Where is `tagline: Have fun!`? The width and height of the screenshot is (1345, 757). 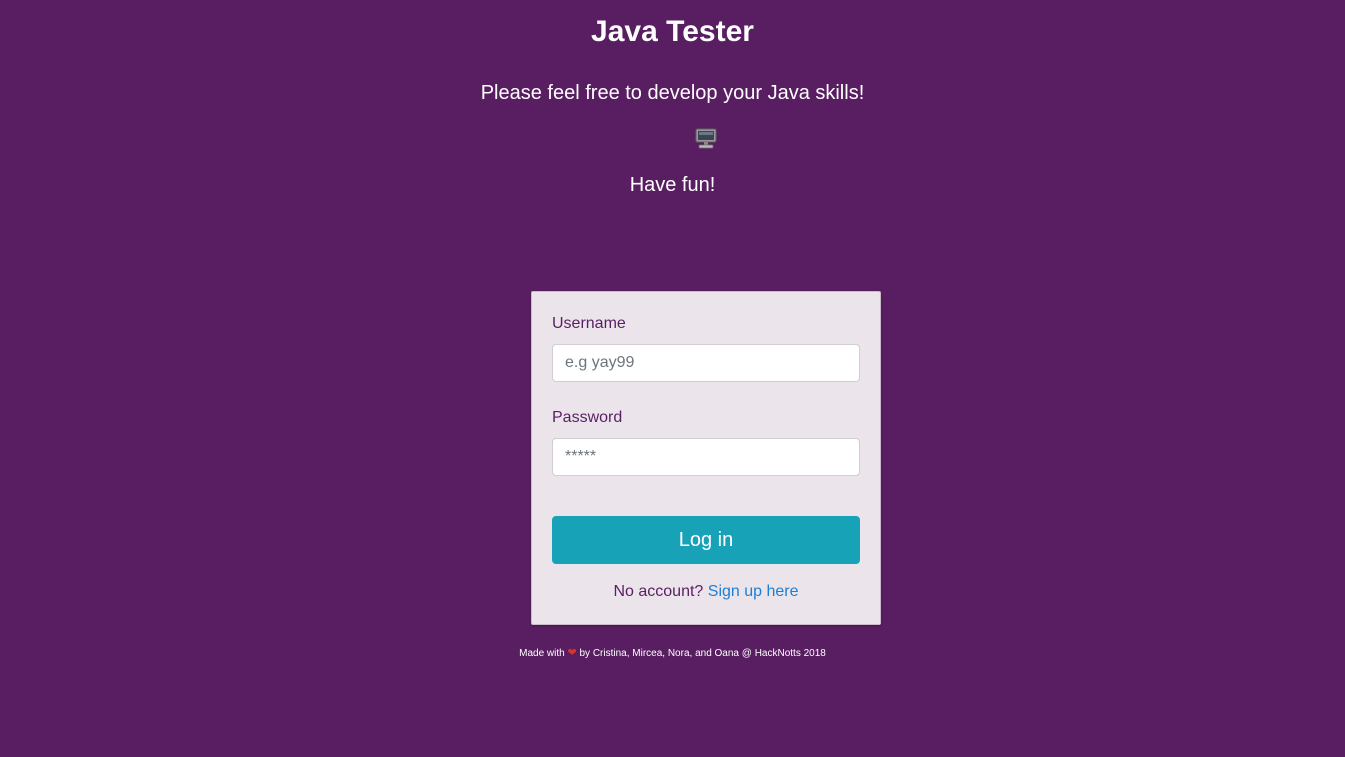 tagline: Have fun! is located at coordinates (672, 185).